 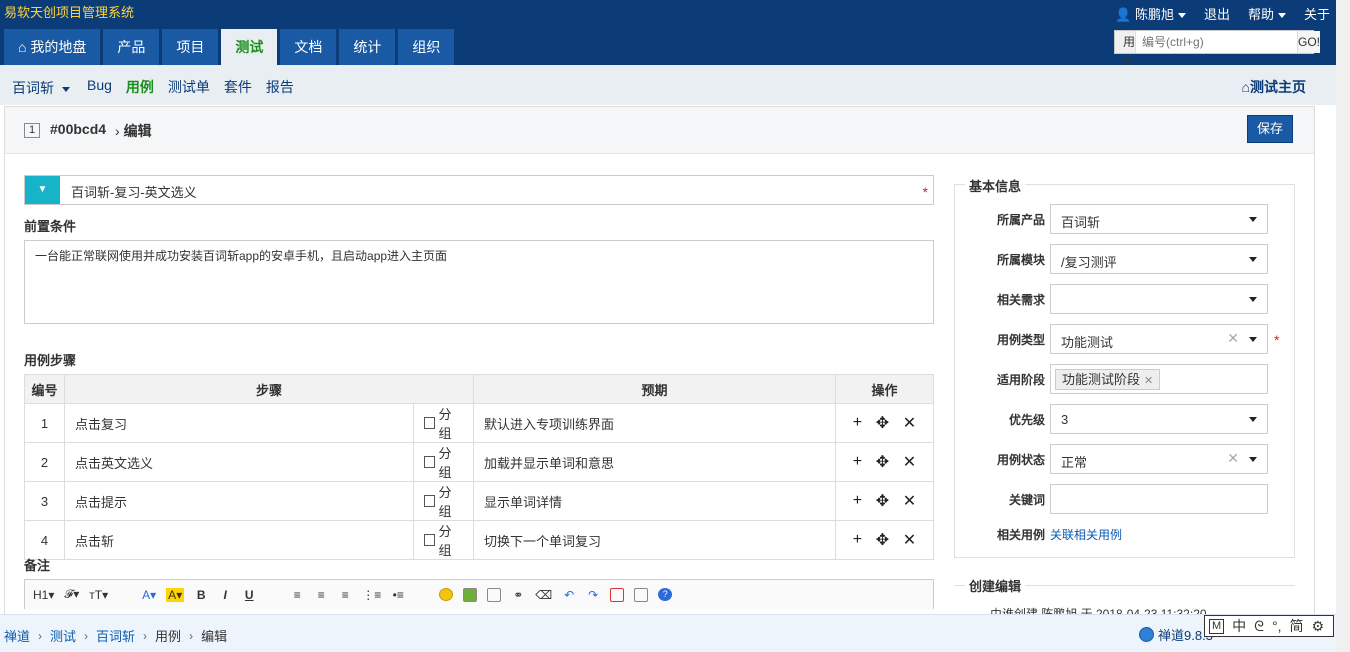 What do you see at coordinates (239, 501) in the screenshot?
I see `step-input: 点击提示` at bounding box center [239, 501].